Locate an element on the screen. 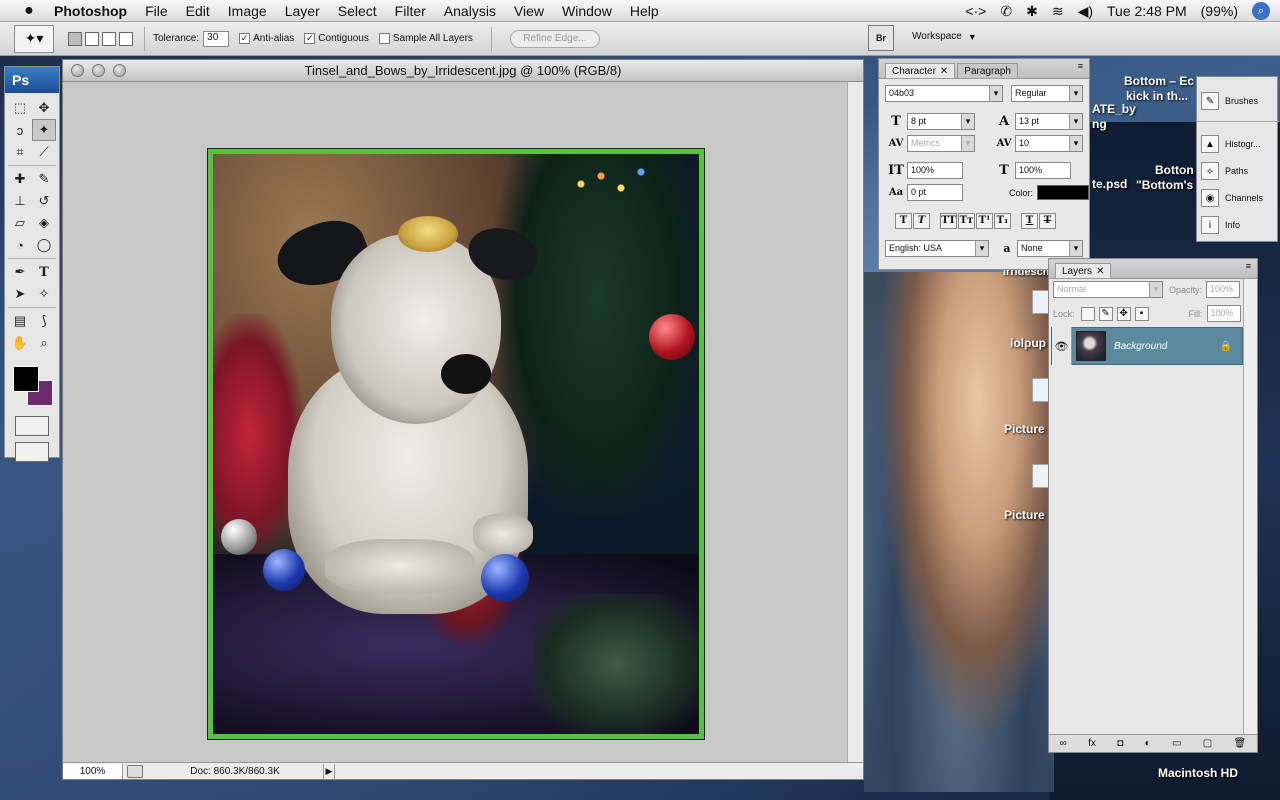 The width and height of the screenshot is (1280, 800). font-size-field: 8 pt is located at coordinates (941, 121).